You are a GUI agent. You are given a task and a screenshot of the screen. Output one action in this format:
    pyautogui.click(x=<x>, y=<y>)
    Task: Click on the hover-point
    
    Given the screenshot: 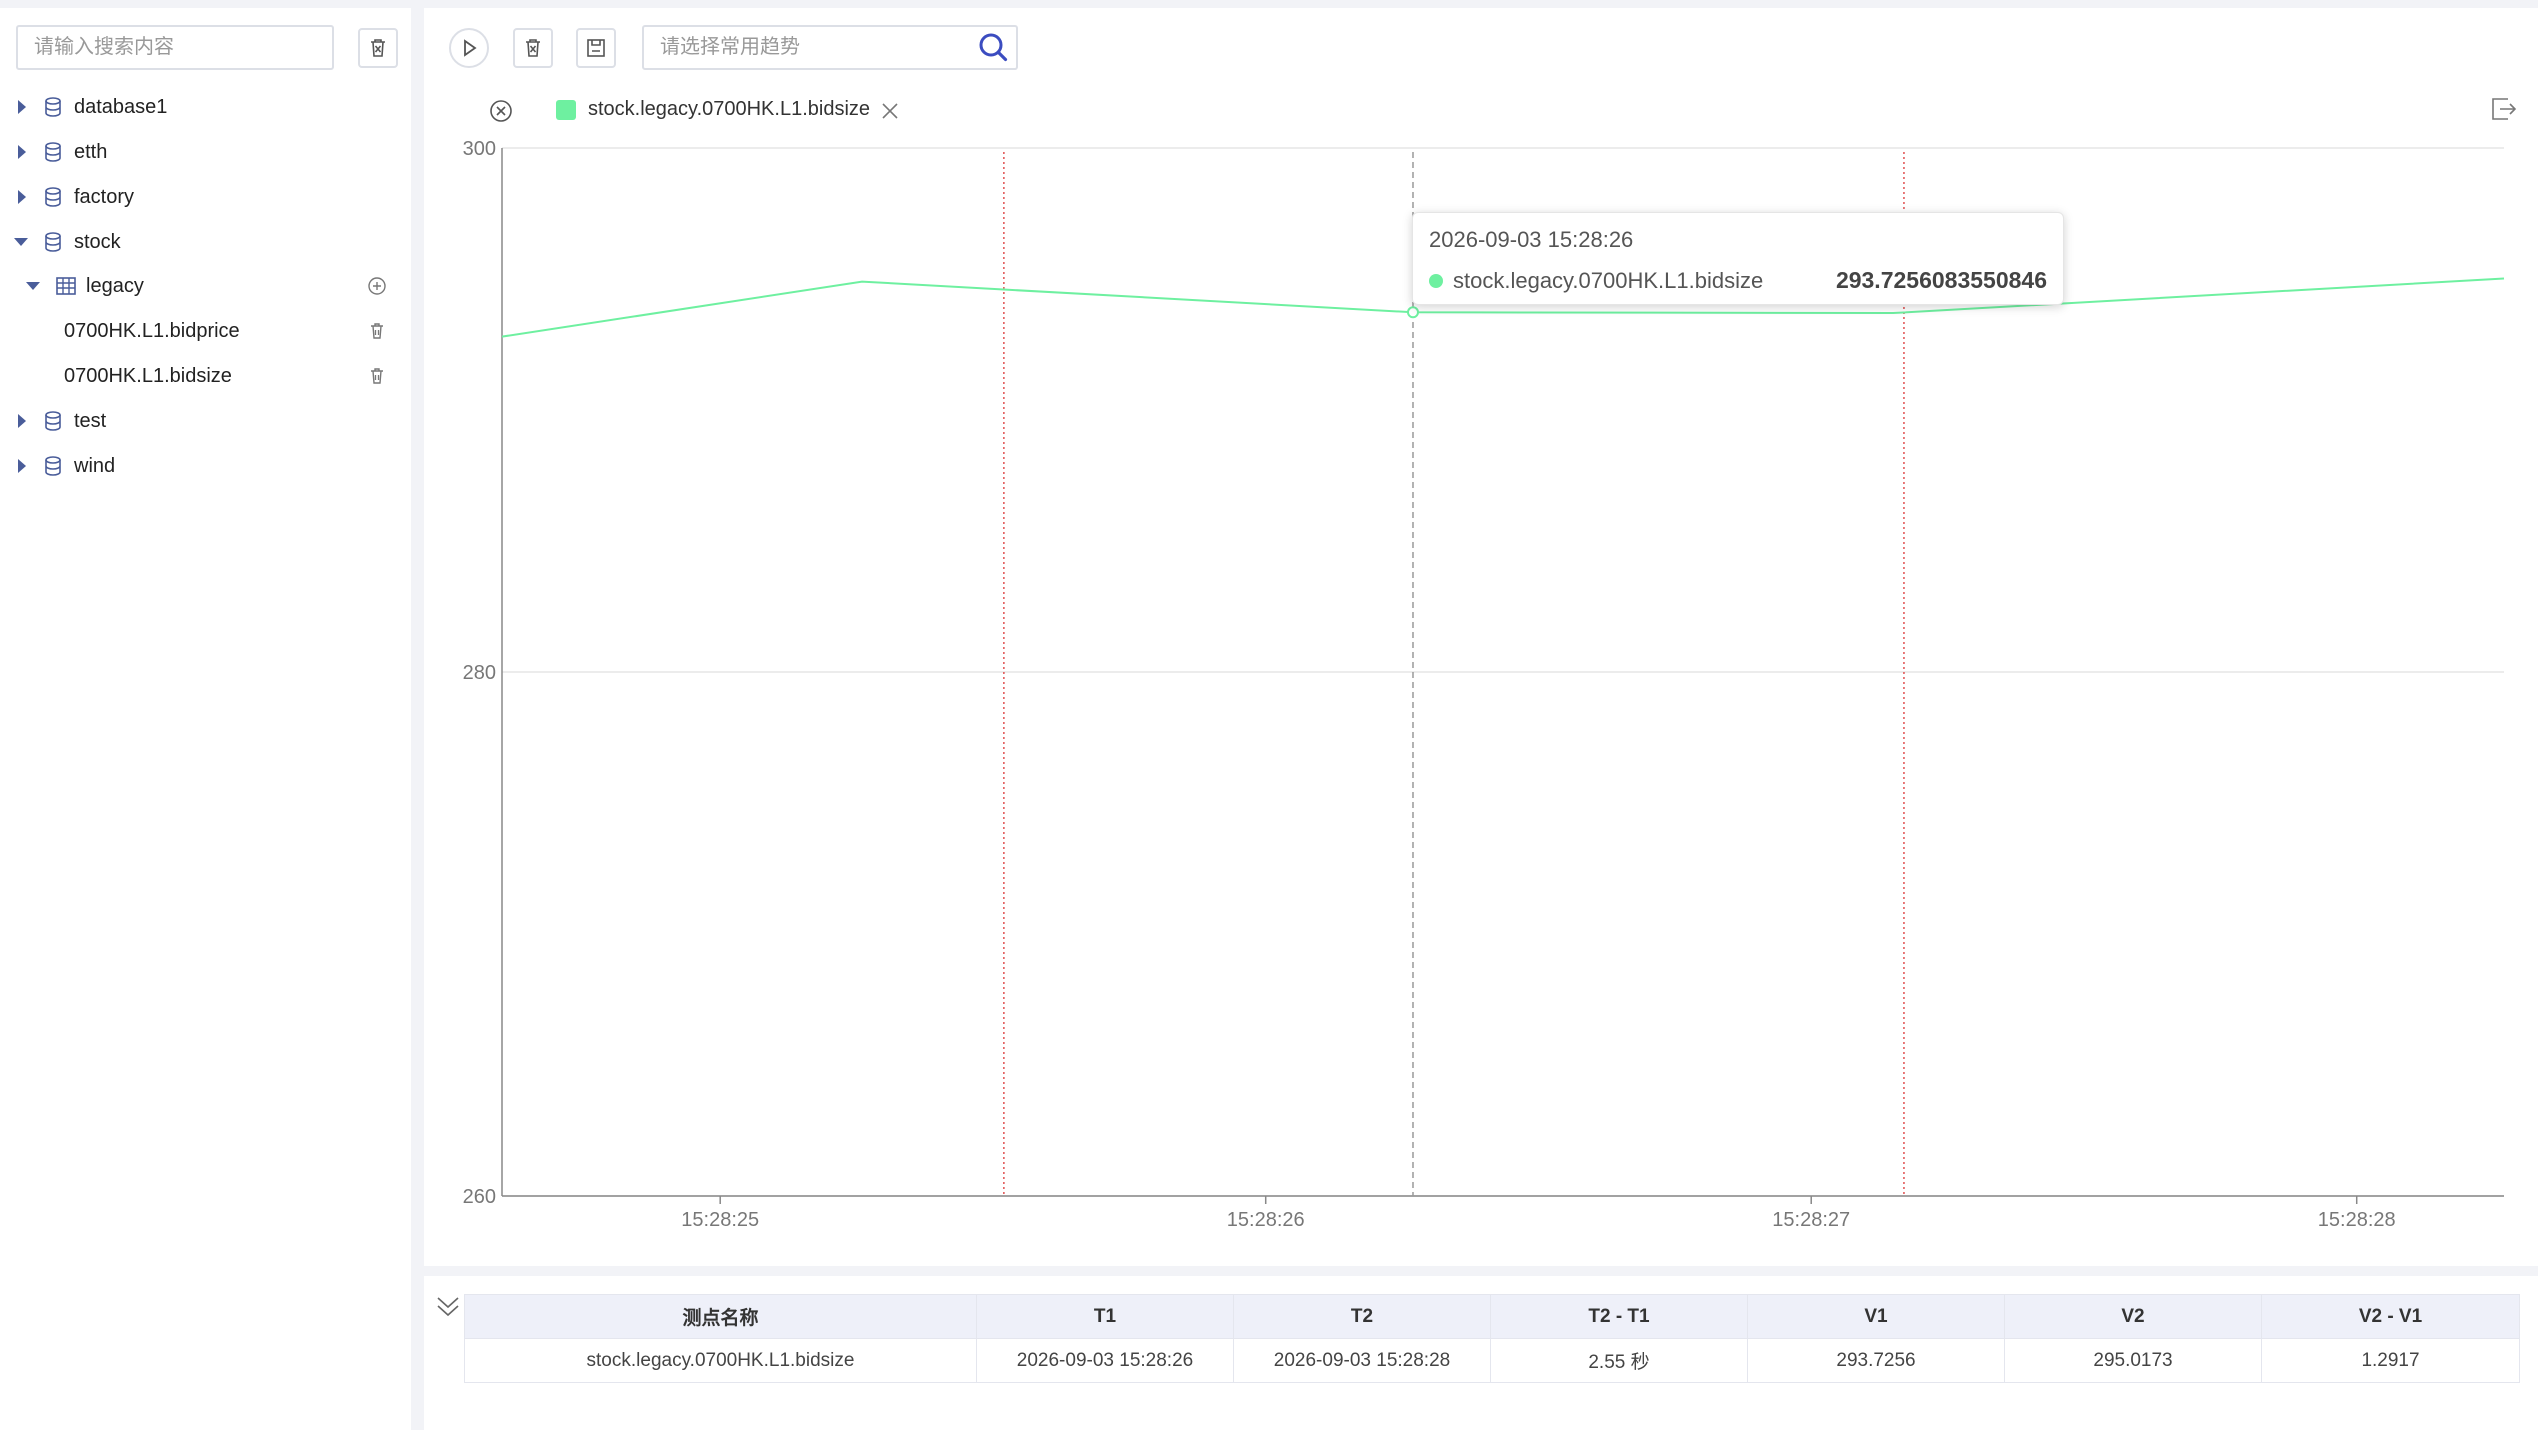 What is the action you would take?
    pyautogui.click(x=1412, y=312)
    